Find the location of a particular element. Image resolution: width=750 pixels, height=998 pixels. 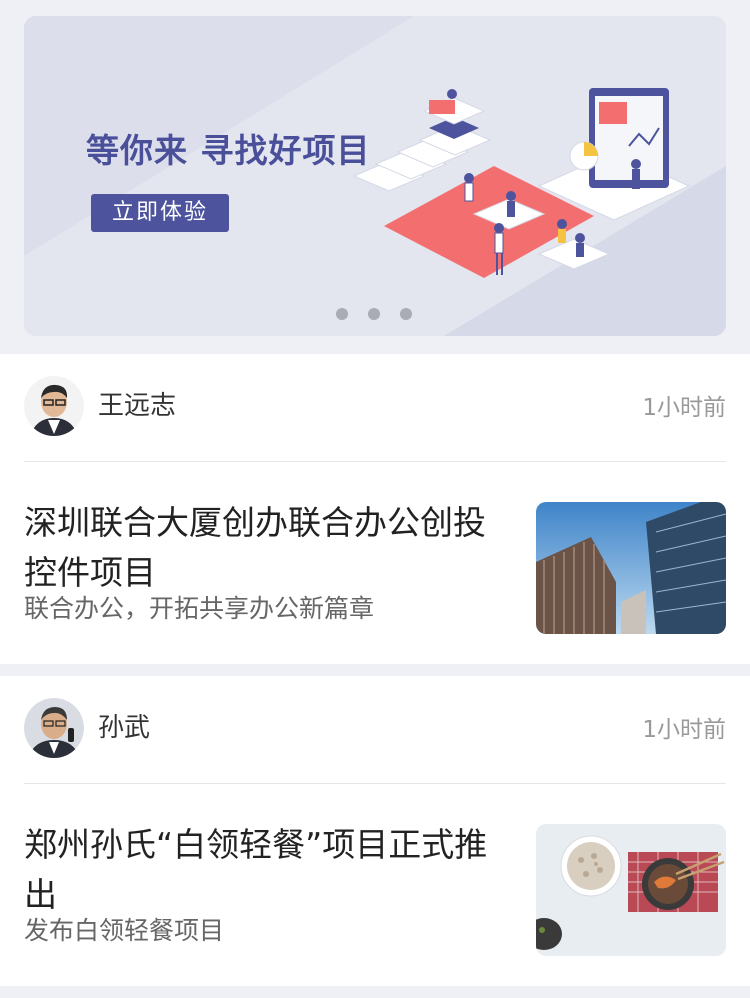

post-title: 深圳联合大厦创办联合办公创投控件项目 is located at coordinates (255, 547).